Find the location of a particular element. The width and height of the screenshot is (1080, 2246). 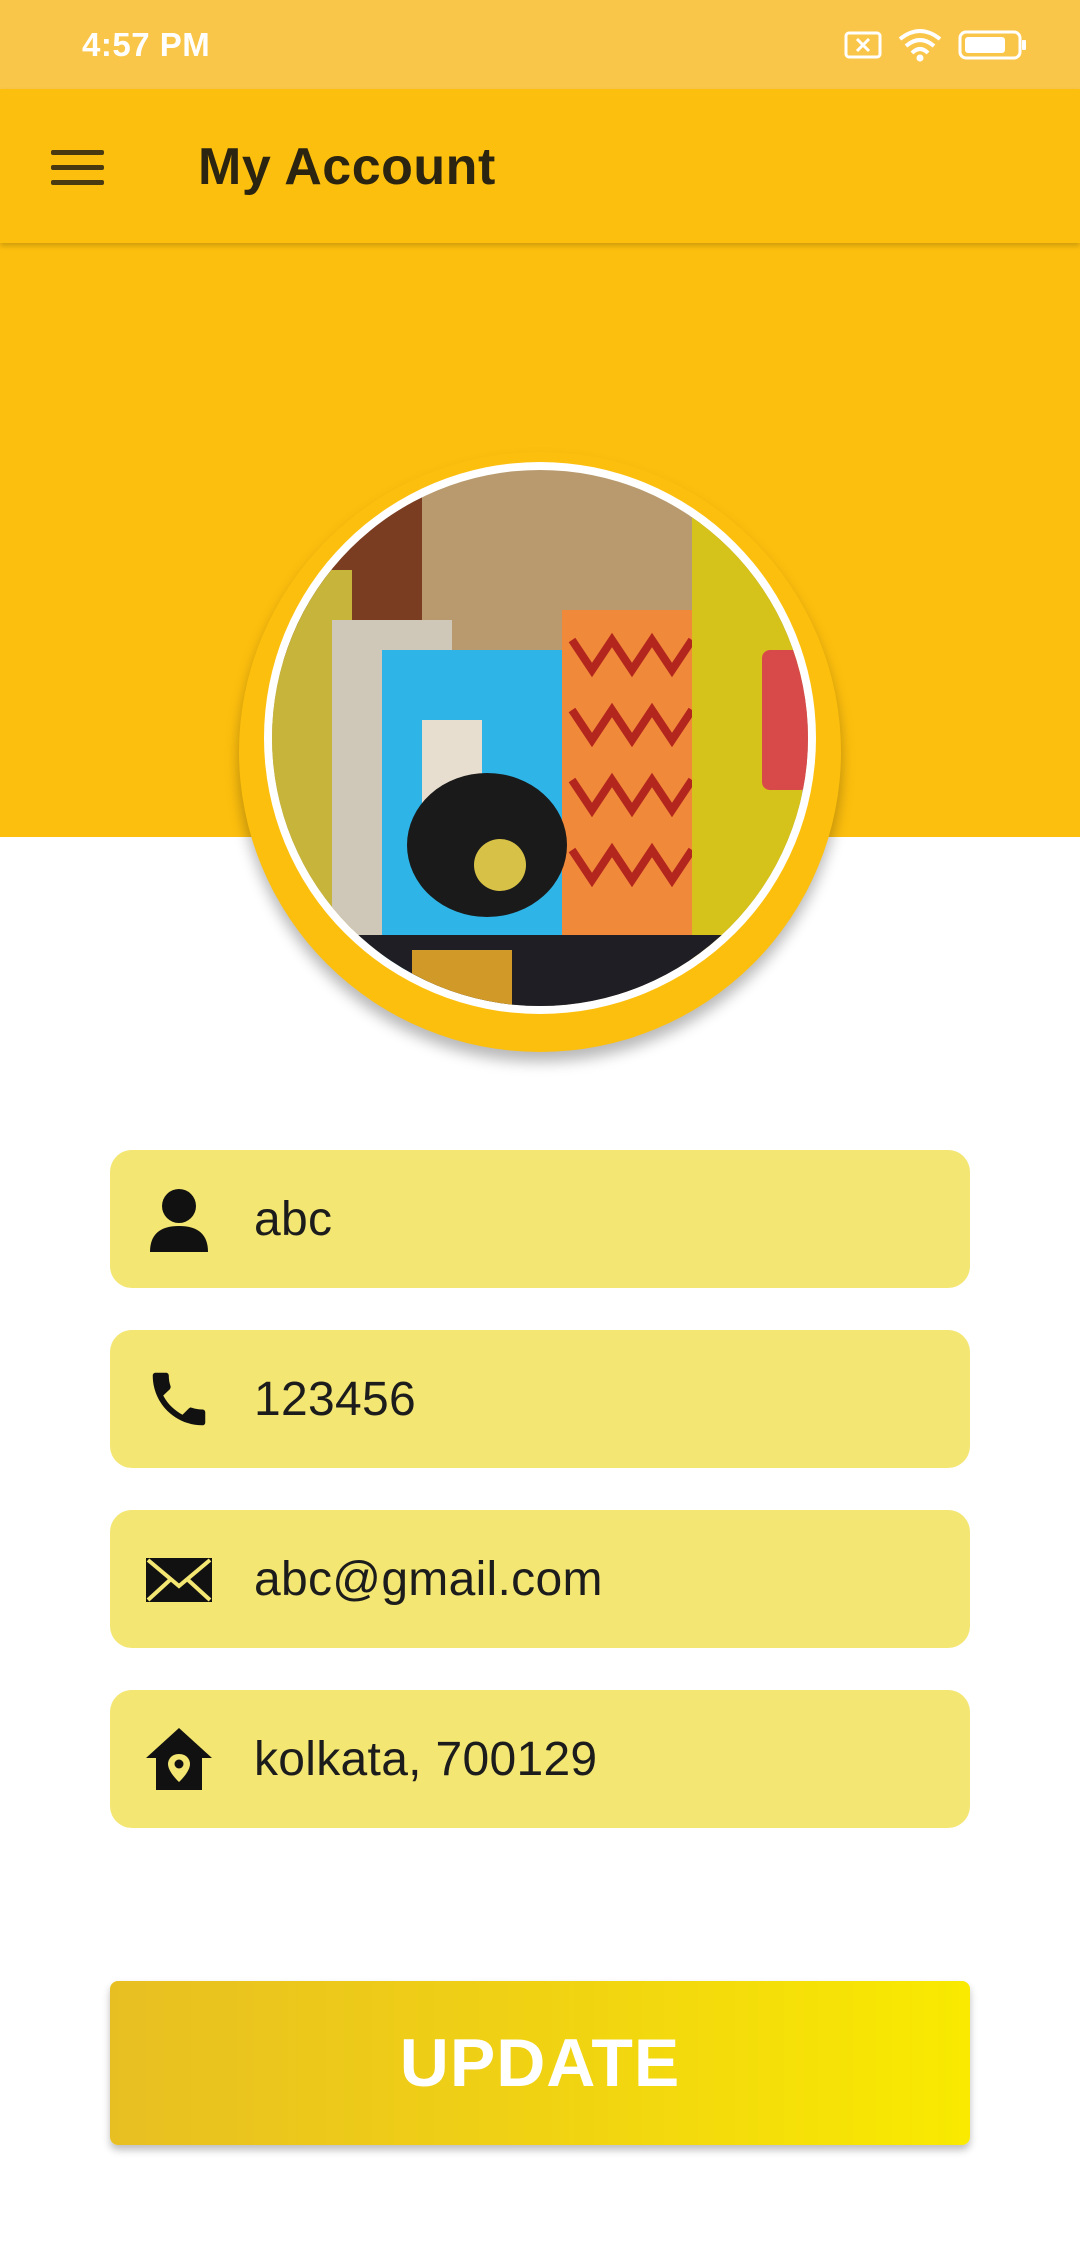

mail-icon is located at coordinates (179, 1579).